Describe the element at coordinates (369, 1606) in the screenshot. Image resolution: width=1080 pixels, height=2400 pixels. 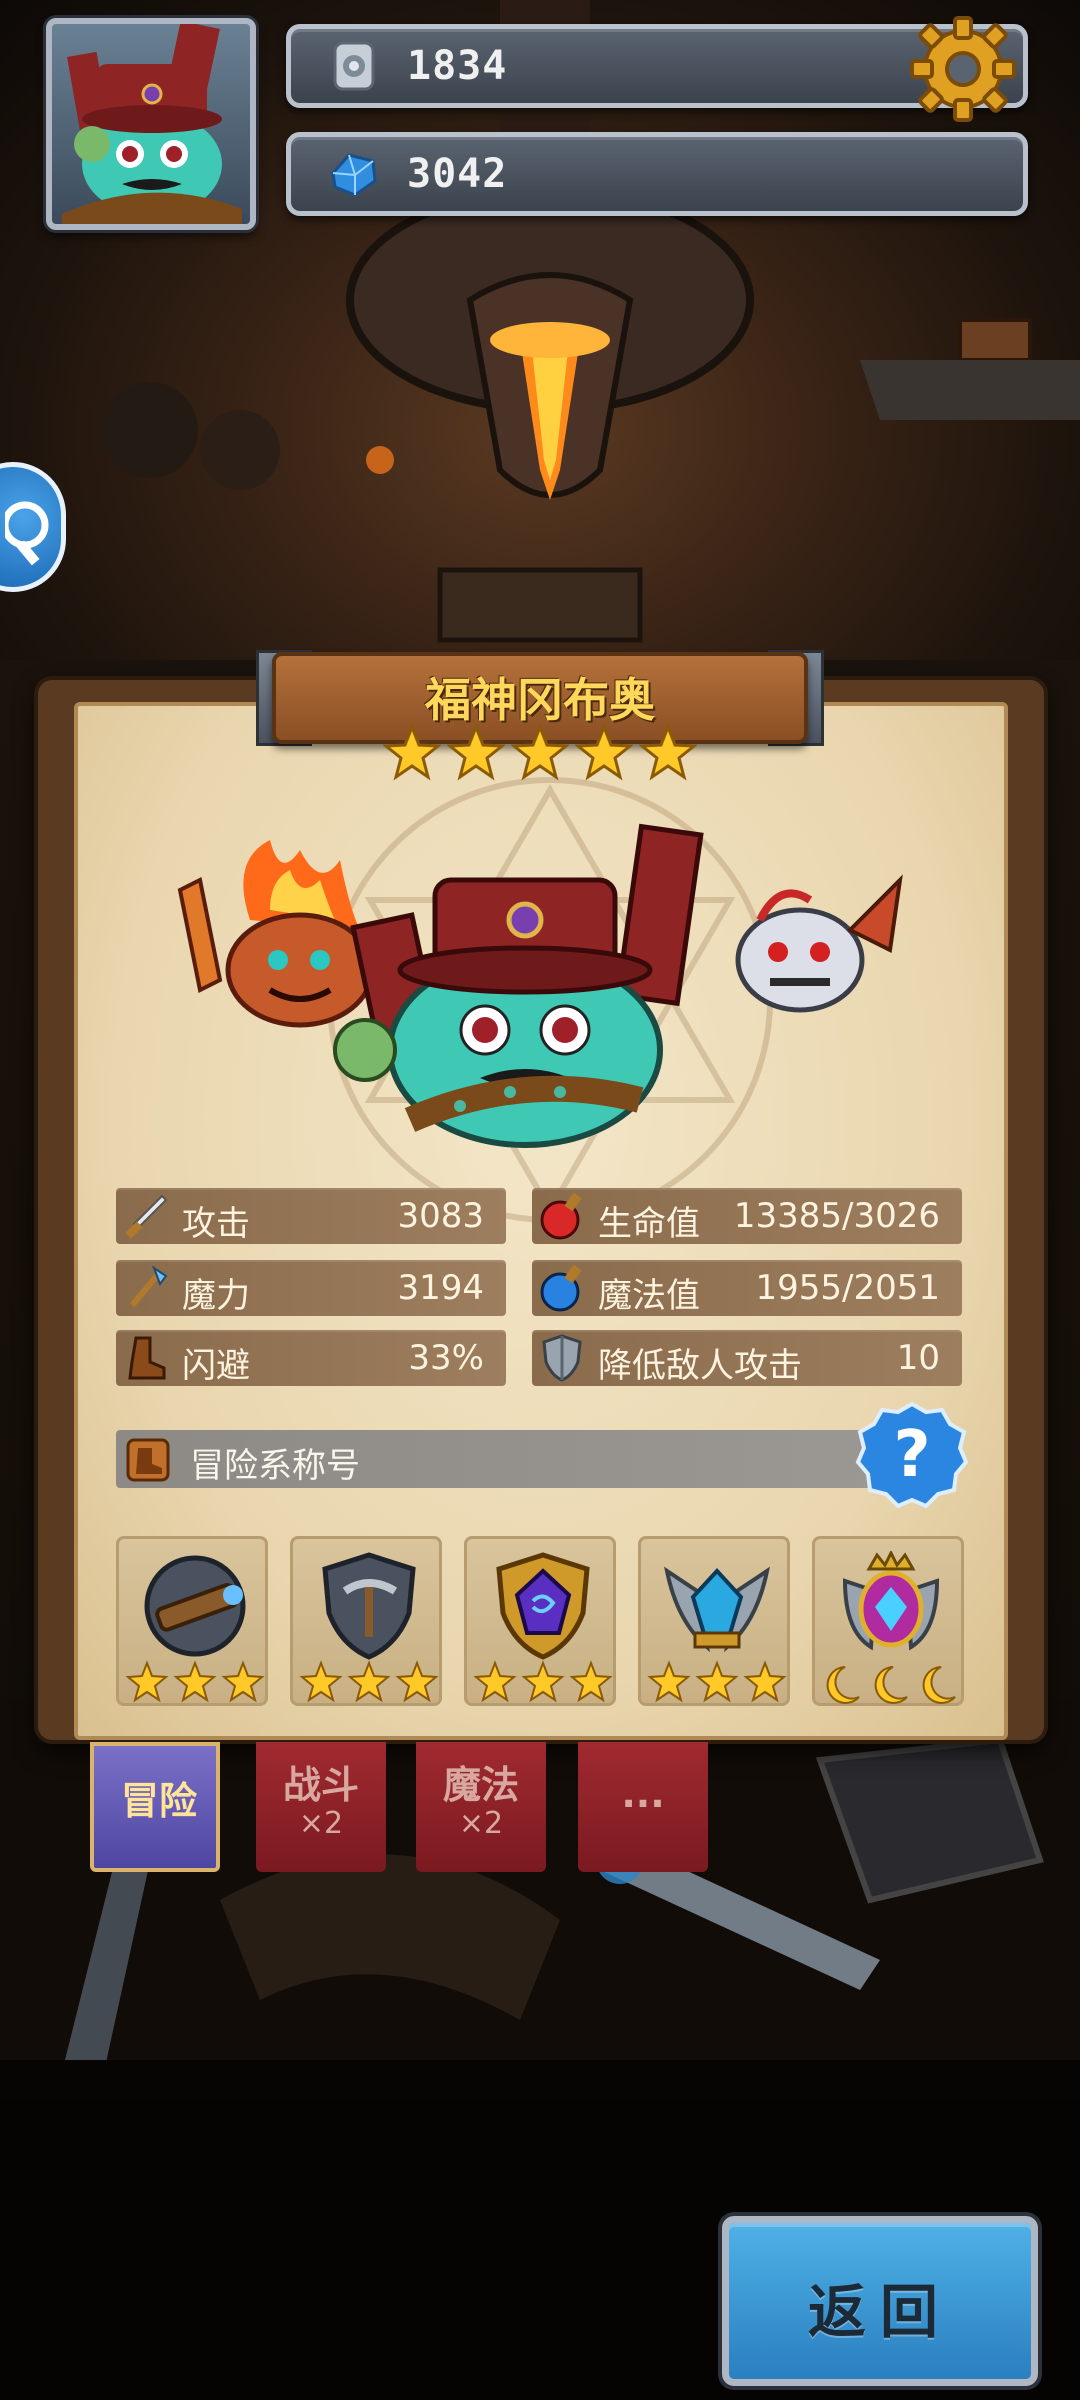
I see `pickaxe-shield-icon` at that location.